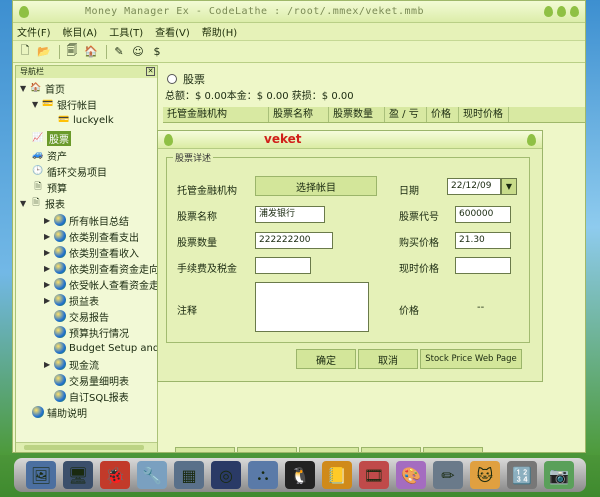 Image resolution: width=600 pixels, height=497 pixels. What do you see at coordinates (69, 171) in the screenshot?
I see `nav-item-recurring: 🕒 循环交易项目` at bounding box center [69, 171].